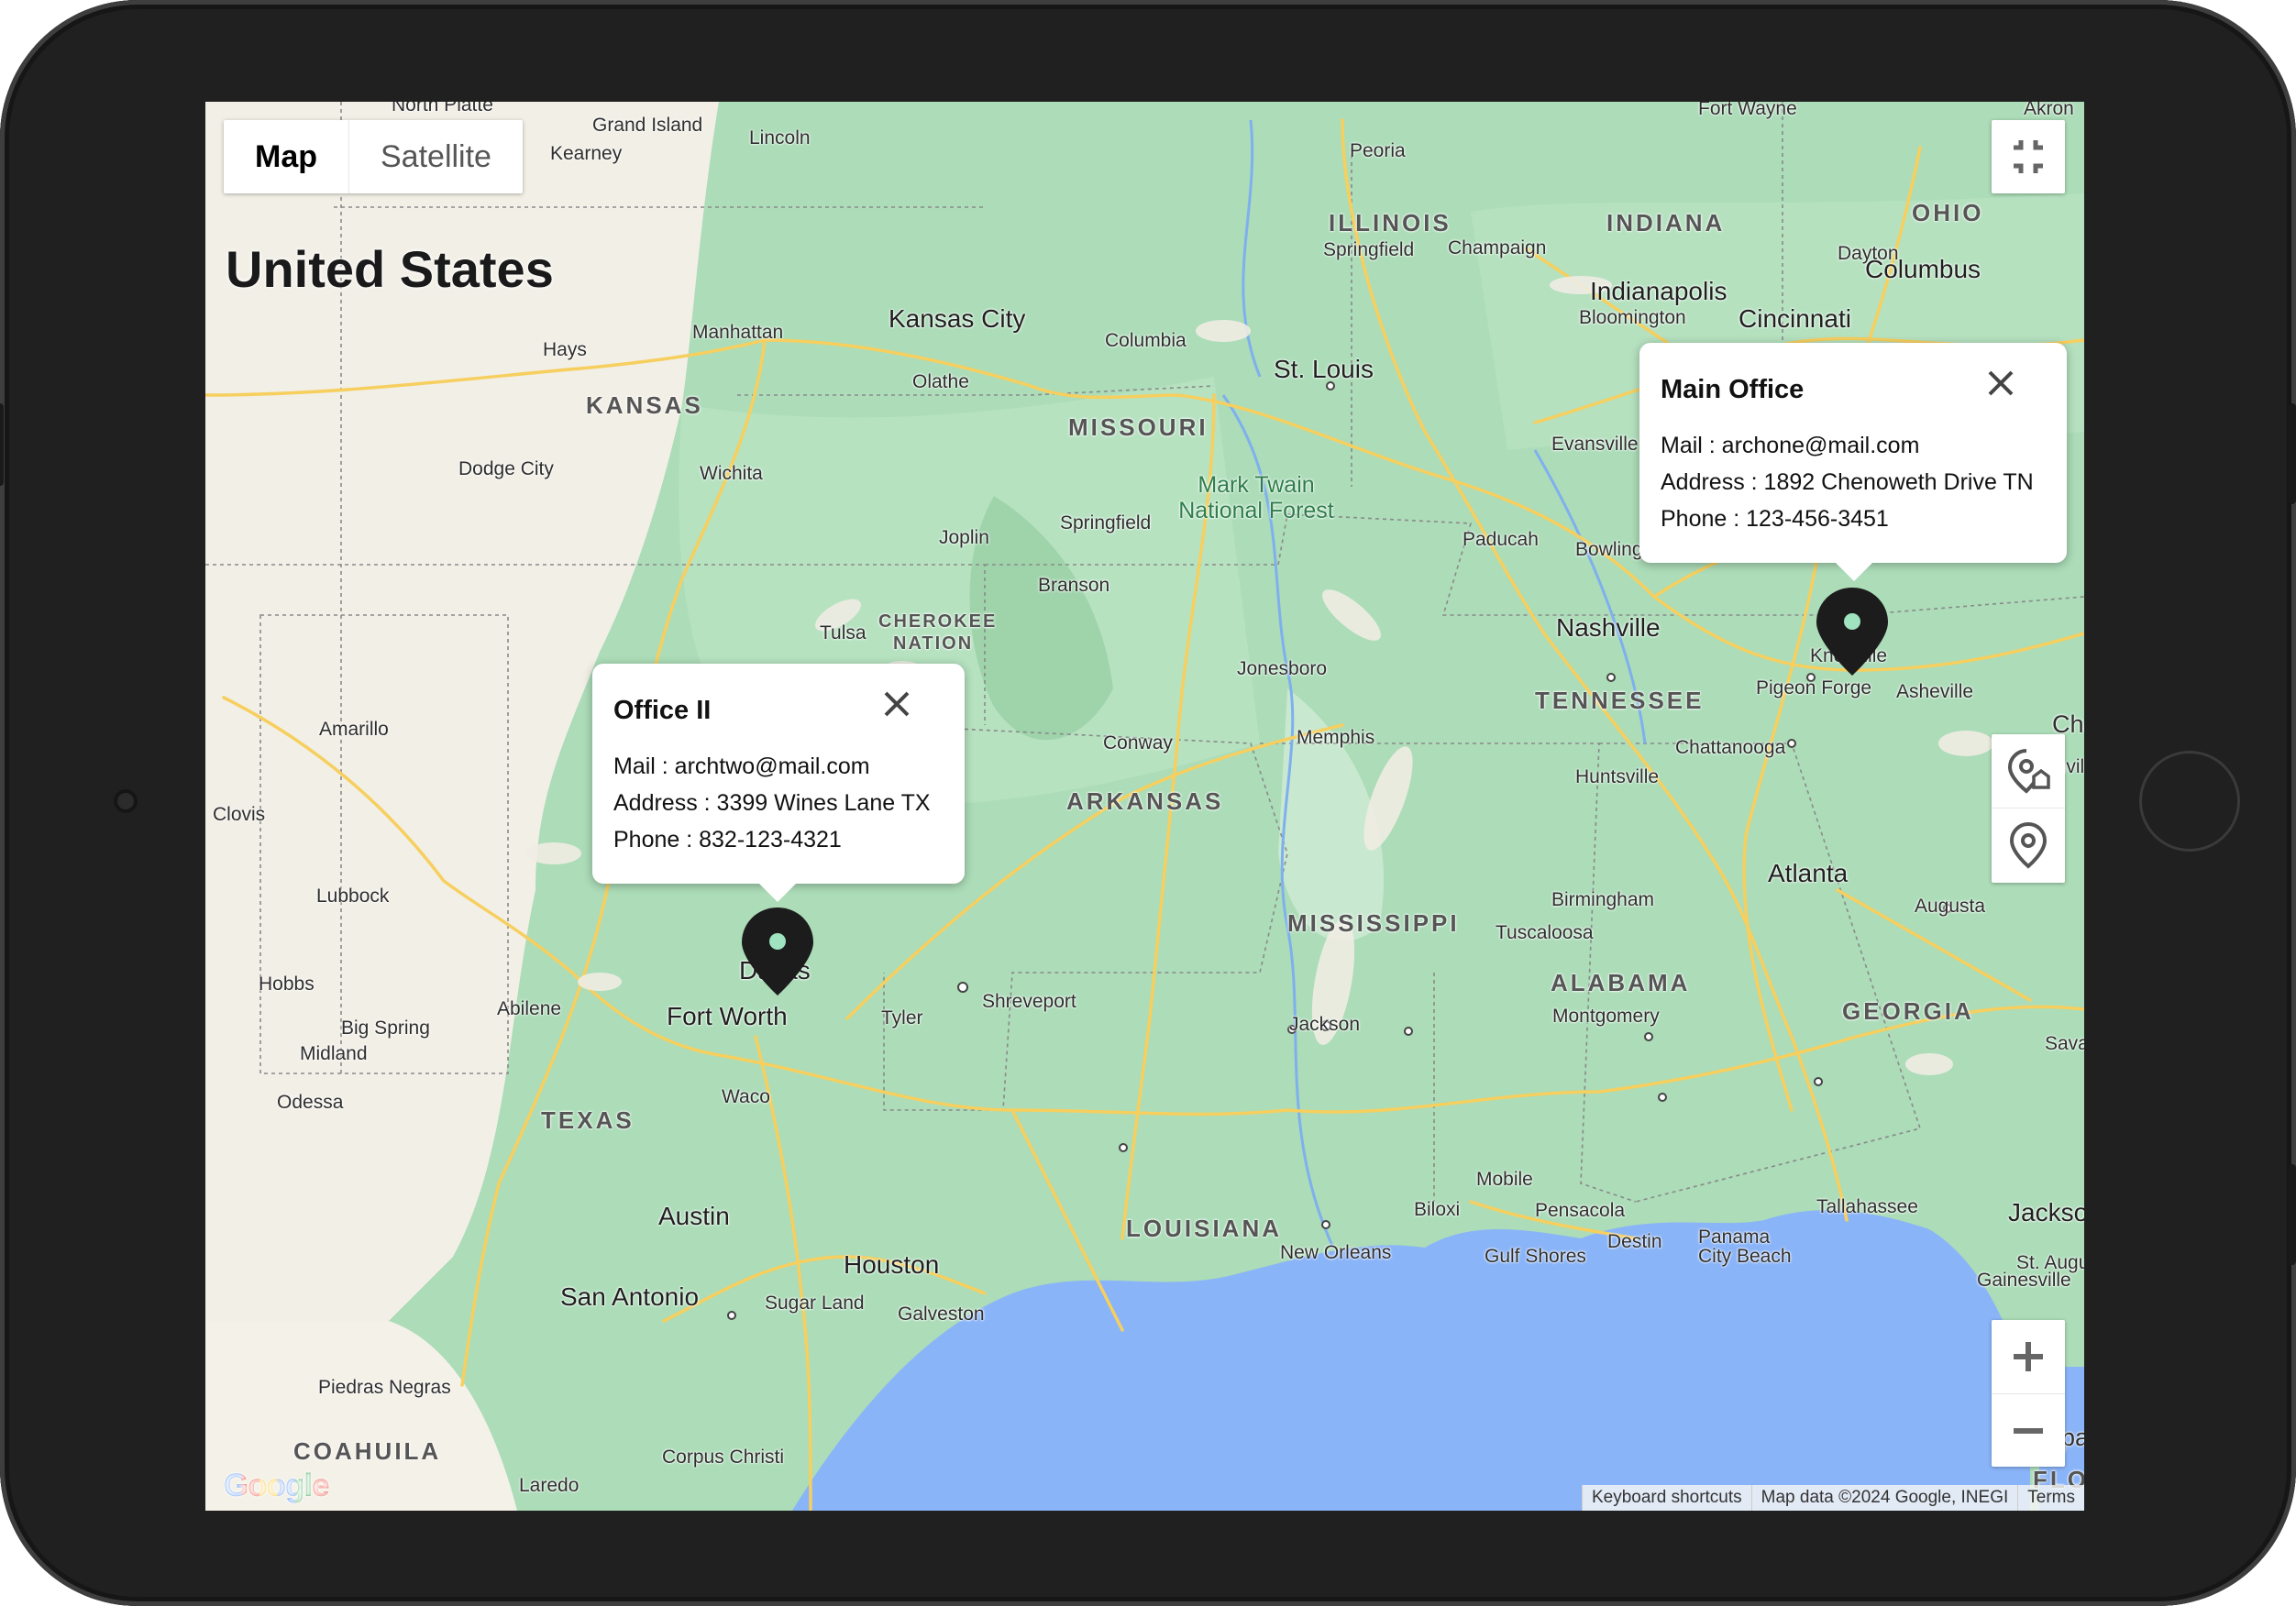  I want to click on my-location-button, so click(2028, 846).